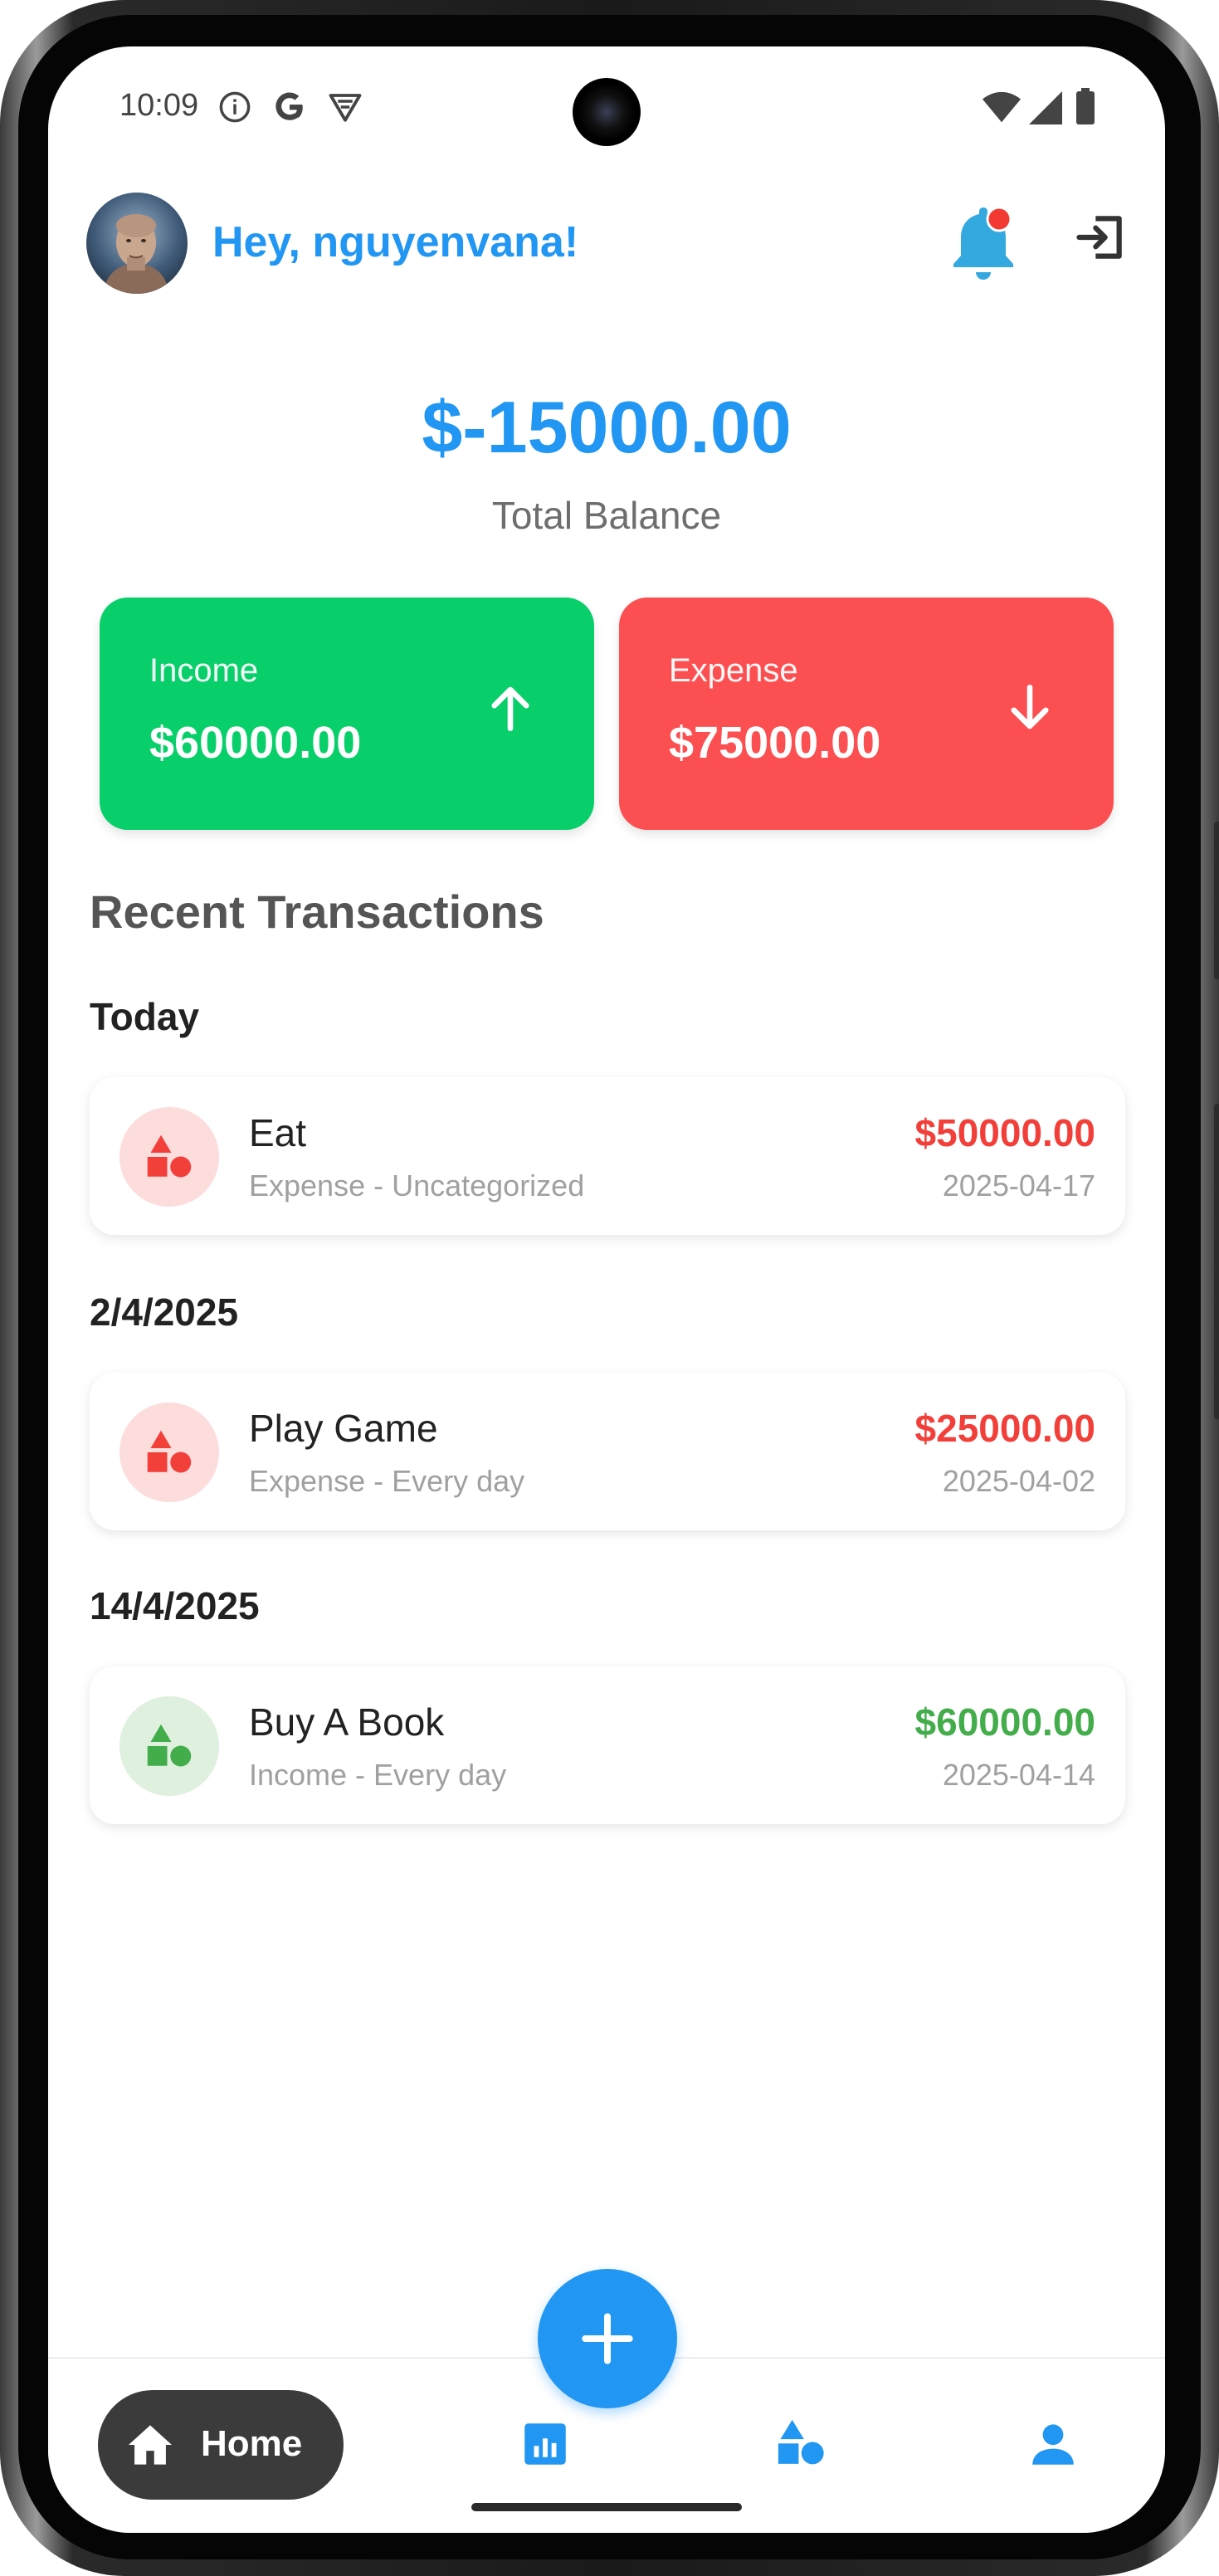 This screenshot has width=1219, height=2576. I want to click on date-header: 14/4/2025, so click(175, 1606).